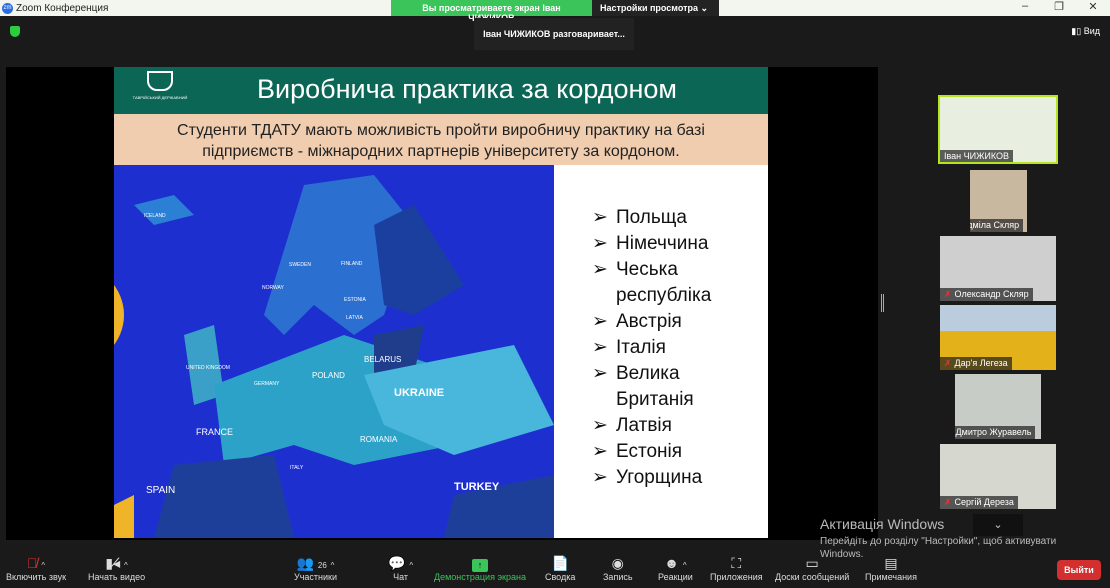 Image resolution: width=1110 pixels, height=588 pixels. I want to click on map-label: LATVIA, so click(354, 318).